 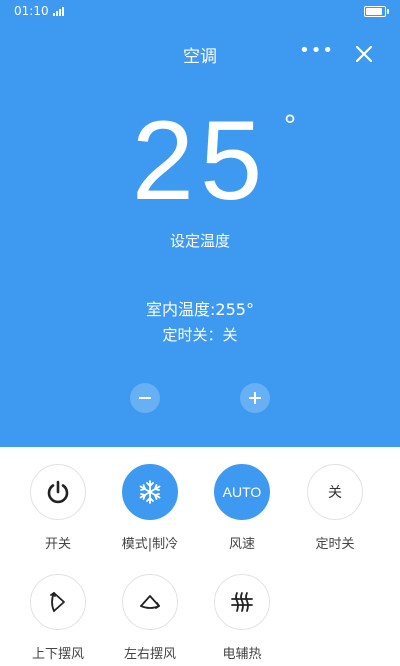 I want to click on plus-icon, so click(x=255, y=398).